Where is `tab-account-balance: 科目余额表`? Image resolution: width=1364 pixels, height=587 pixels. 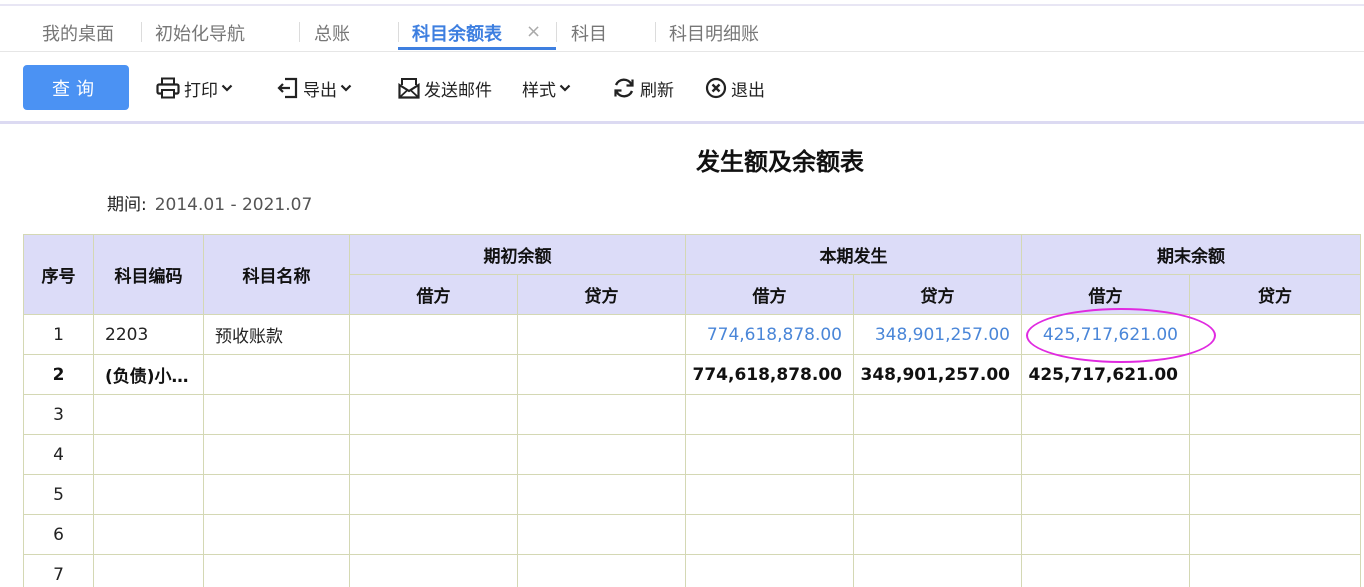 tab-account-balance: 科目余额表 is located at coordinates (457, 33).